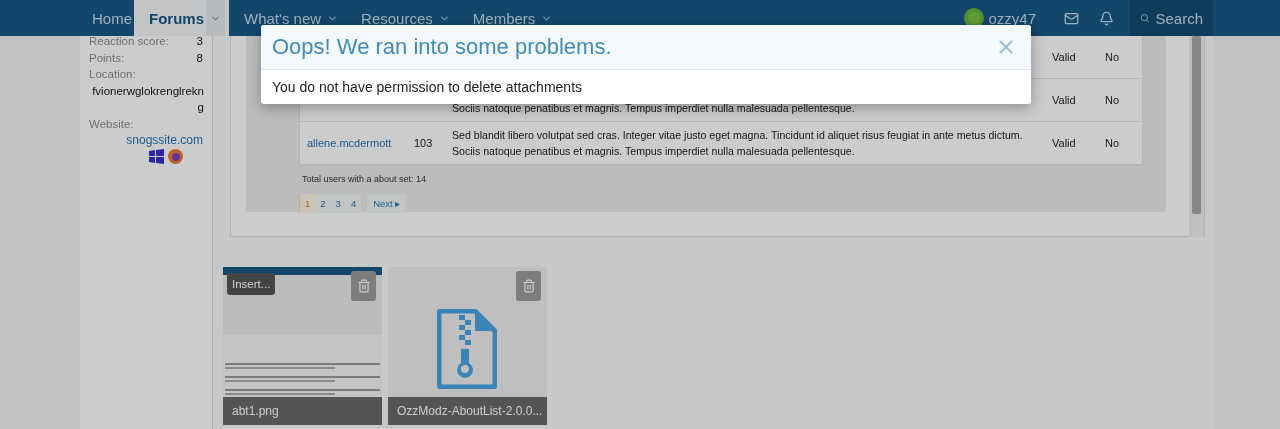 Image resolution: width=1280 pixels, height=429 pixels. Describe the element at coordinates (199, 58) in the screenshot. I see `stat-value: 8` at that location.